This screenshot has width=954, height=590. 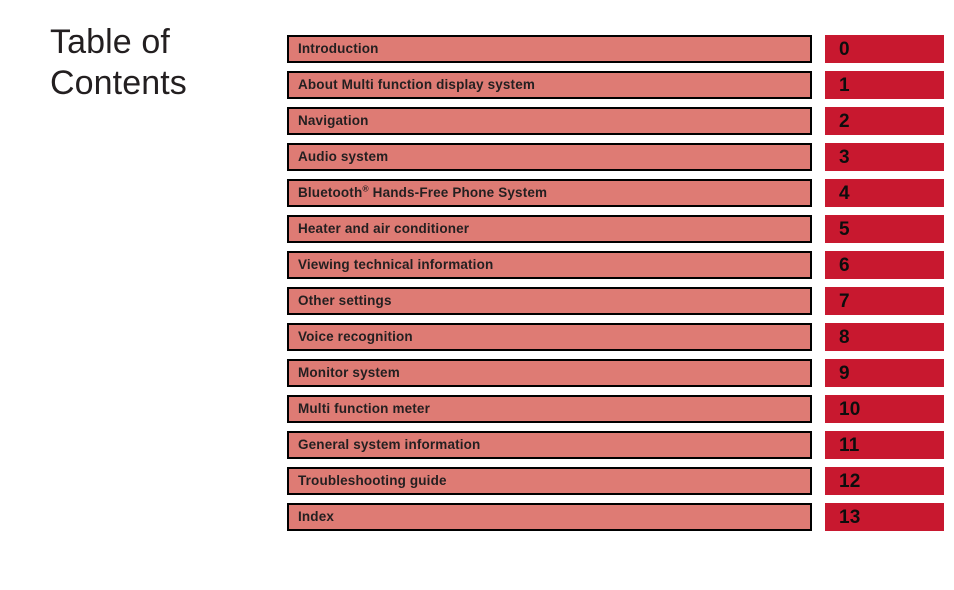 I want to click on toc-entry: Introduction 0, so click(x=615, y=49).